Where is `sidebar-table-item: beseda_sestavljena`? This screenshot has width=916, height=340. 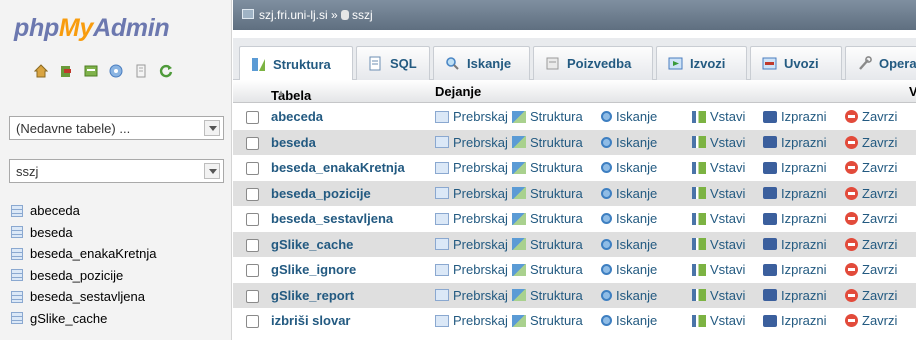 sidebar-table-item: beseda_sestavljena is located at coordinates (84, 297).